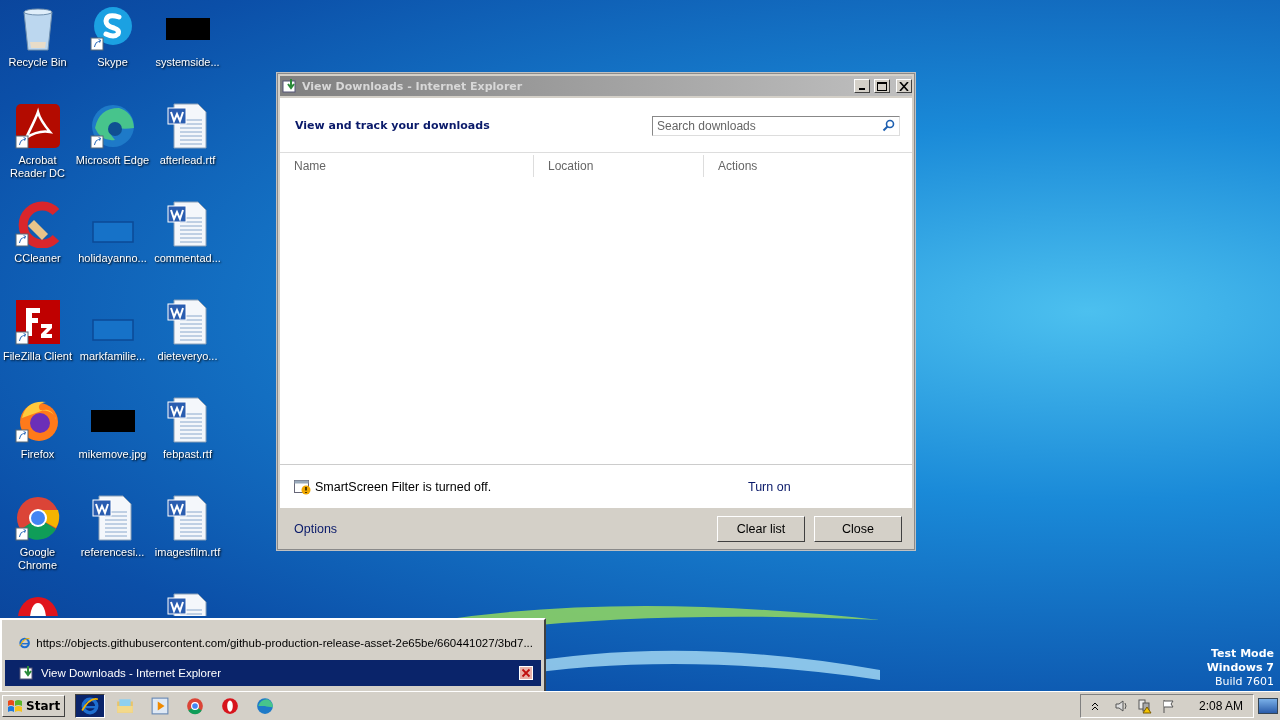 Image resolution: width=1280 pixels, height=720 pixels. Describe the element at coordinates (132, 673) in the screenshot. I see `window-list-title: View Downloads - Internet Explorer` at that location.